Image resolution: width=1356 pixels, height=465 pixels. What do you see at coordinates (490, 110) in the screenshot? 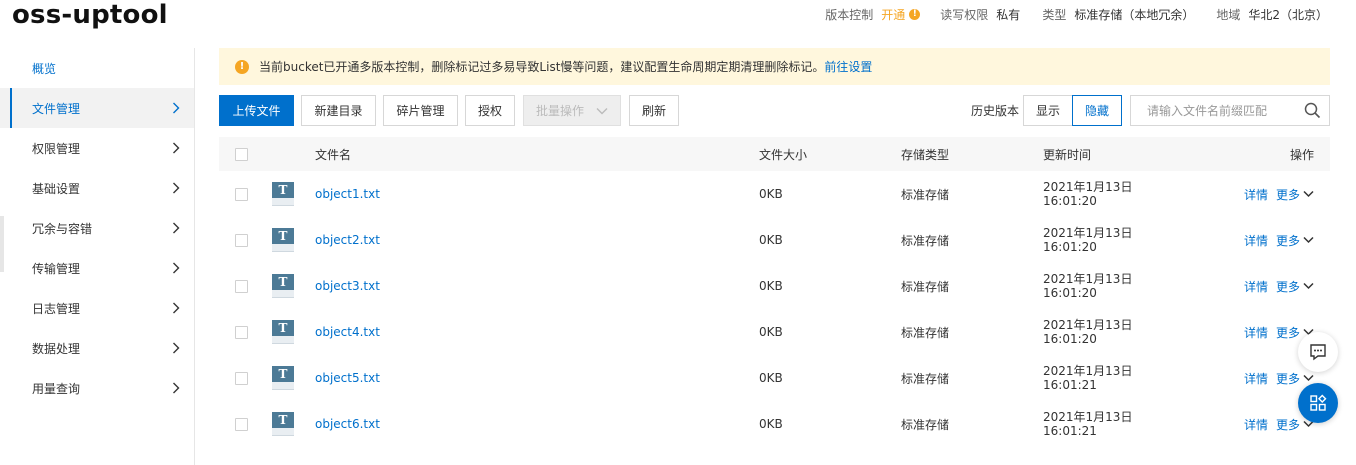
I see `authorize-button: 授权` at bounding box center [490, 110].